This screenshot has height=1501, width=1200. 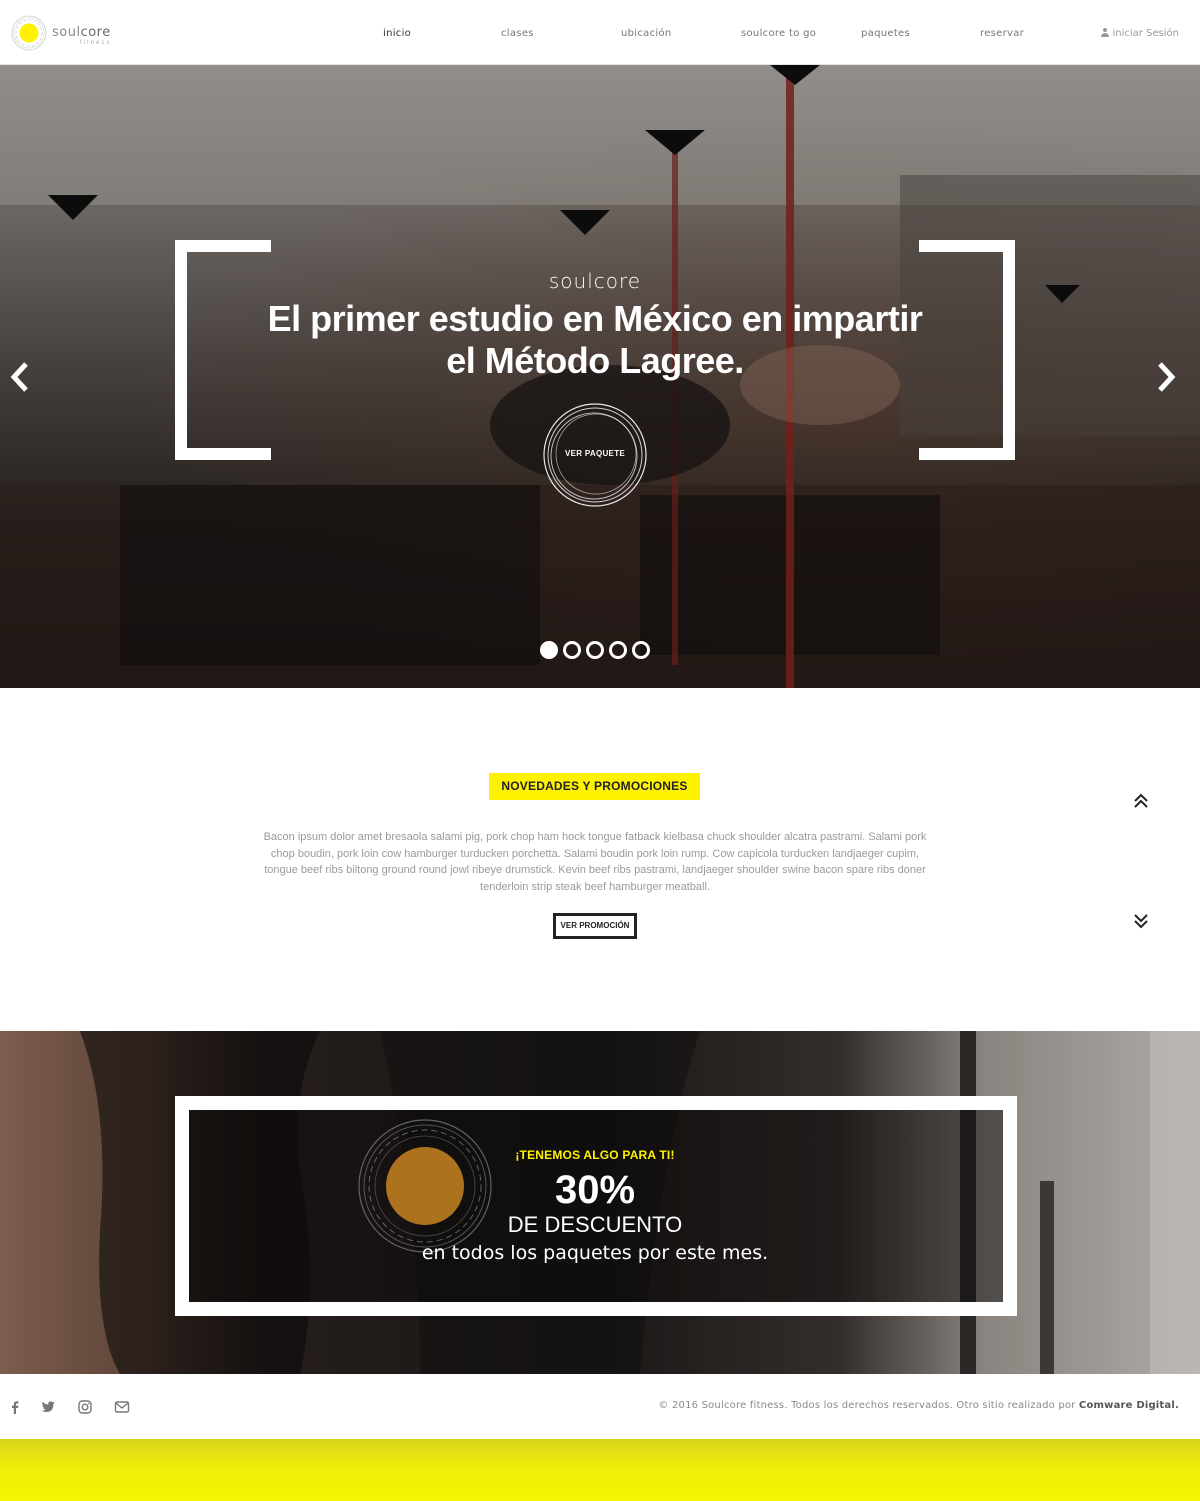 What do you see at coordinates (397, 33) in the screenshot?
I see `nav-item-inicio: inicio` at bounding box center [397, 33].